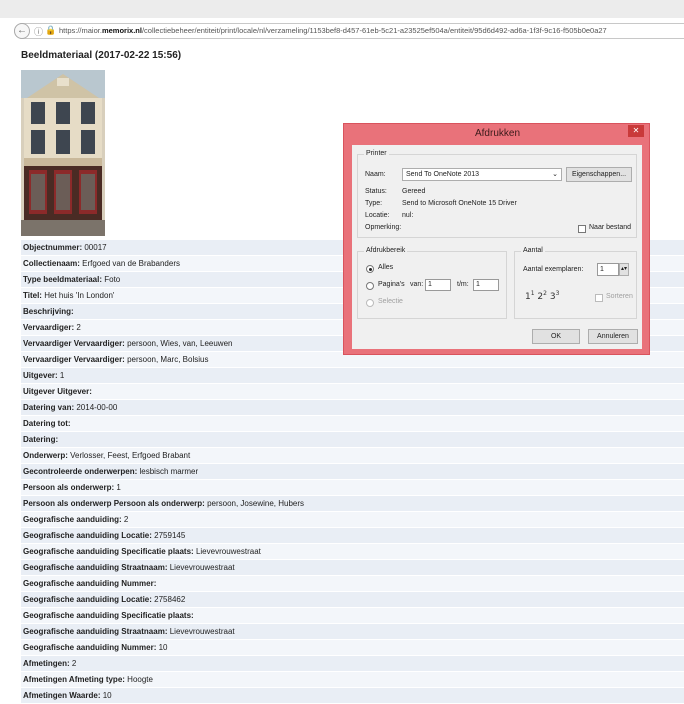 The width and height of the screenshot is (684, 704). I want to click on field-row: Geografische aanduiding Locatie: 2758462, so click(352, 600).